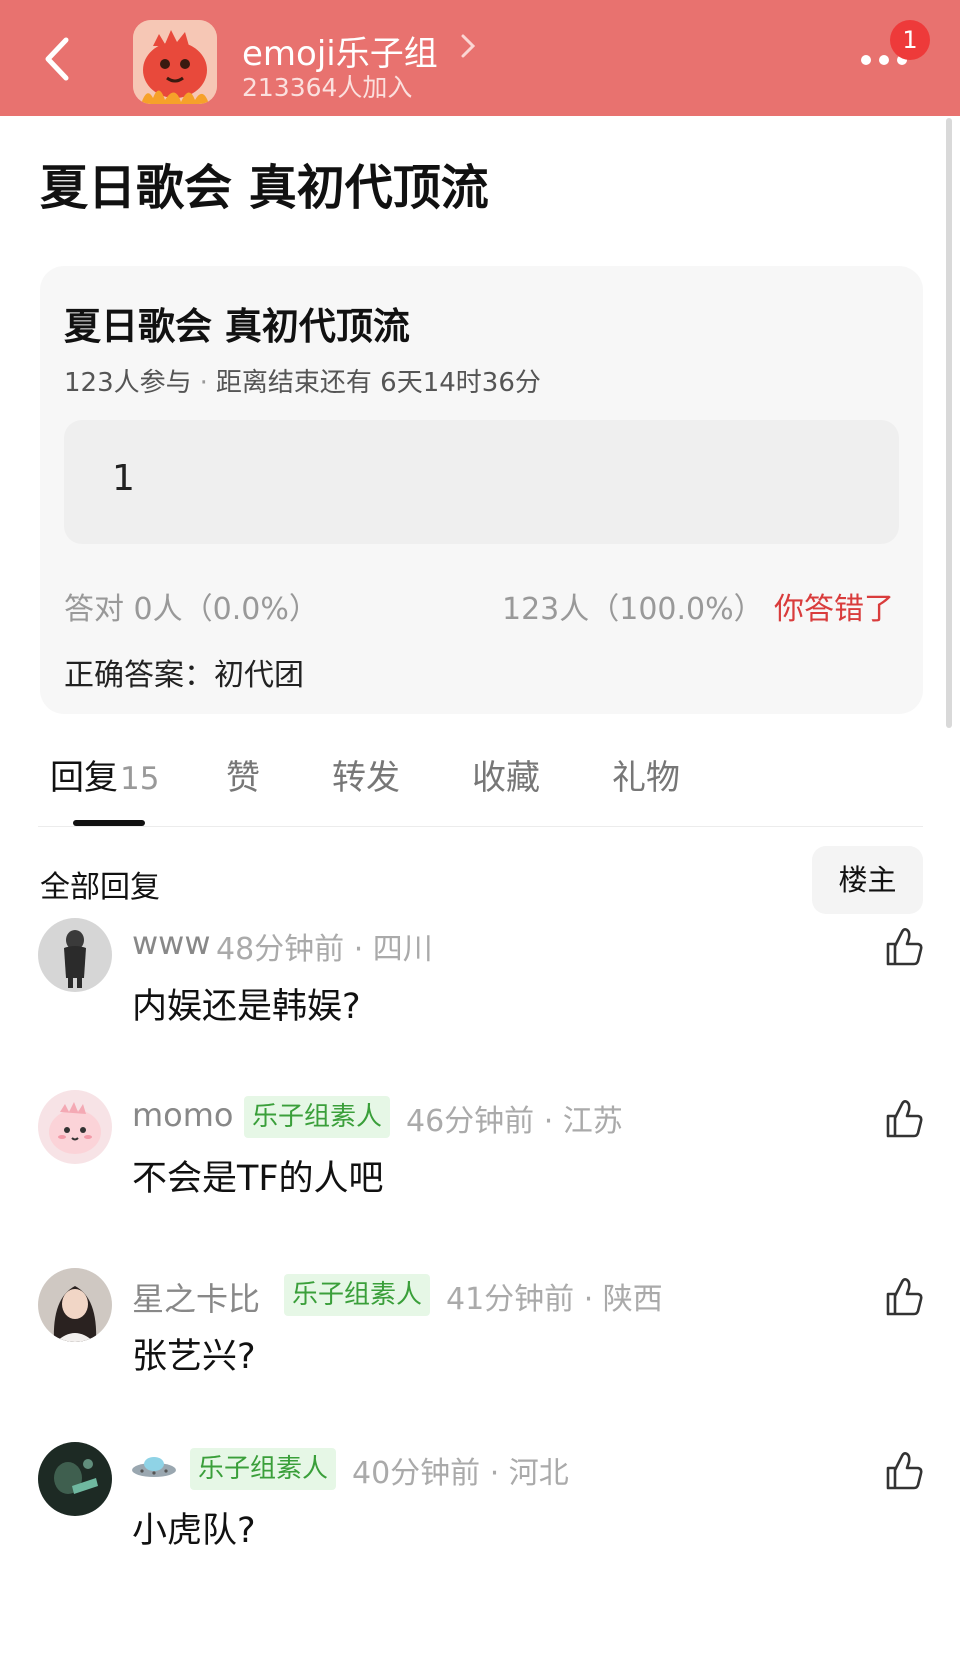 This screenshot has height=1662, width=960. I want to click on quiz-meta: 123人参与 · 距离结束还有 6天14时36分, so click(302, 380).